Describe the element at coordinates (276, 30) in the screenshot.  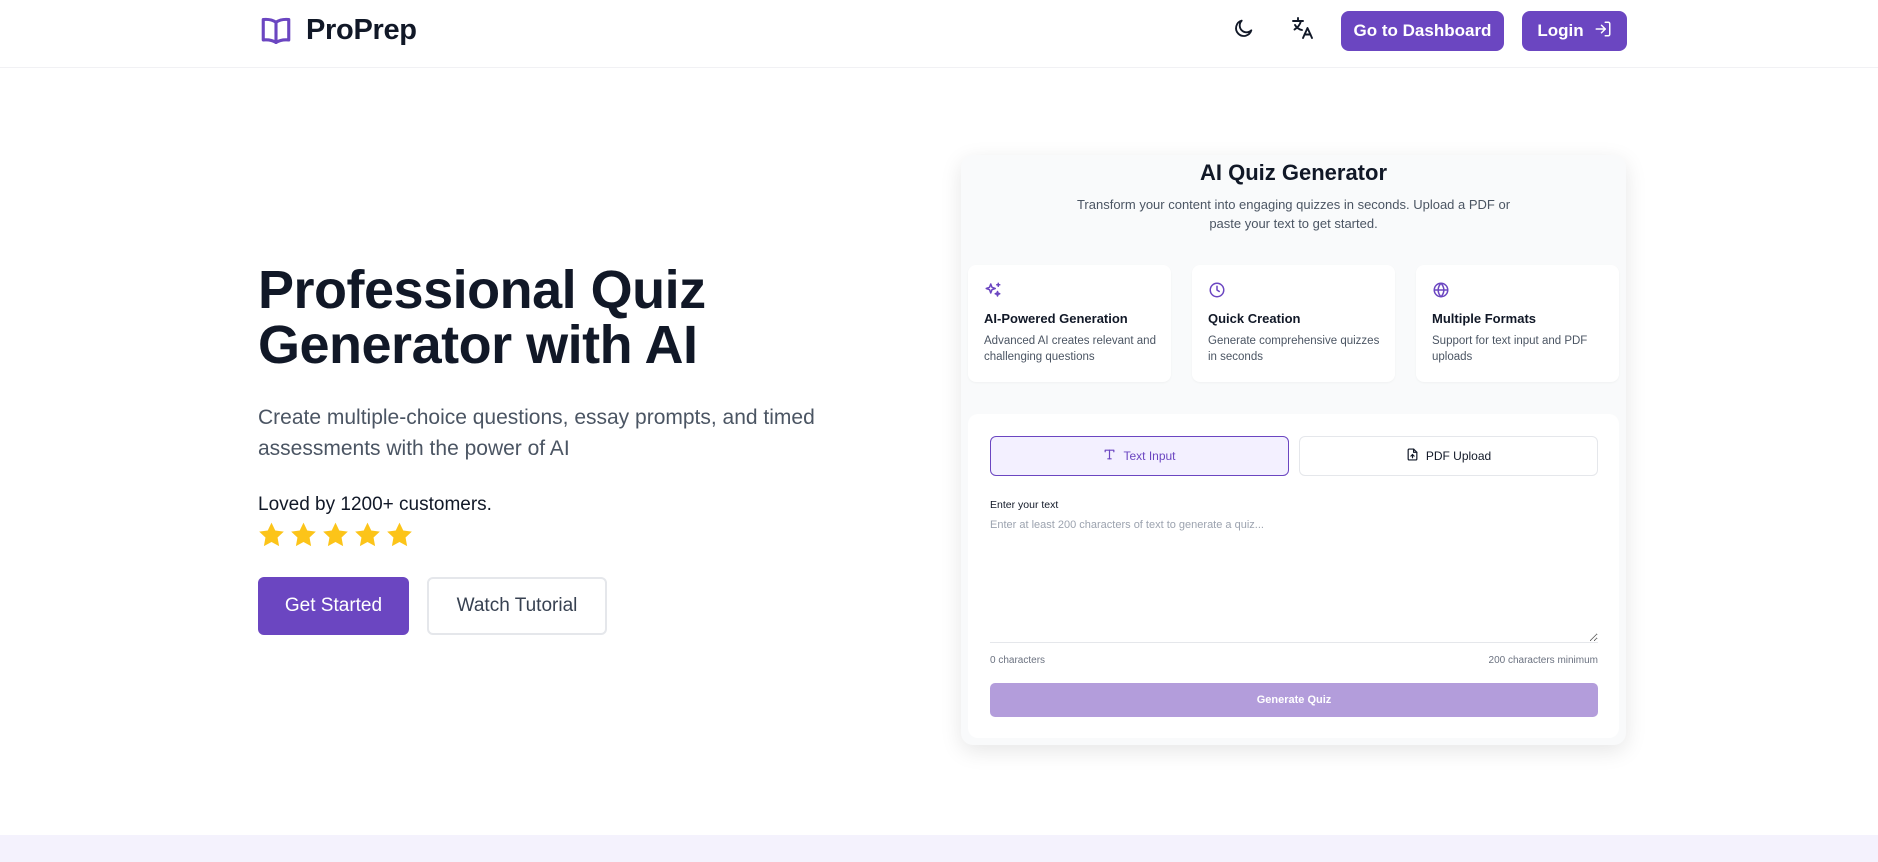
I see `book-icon` at that location.